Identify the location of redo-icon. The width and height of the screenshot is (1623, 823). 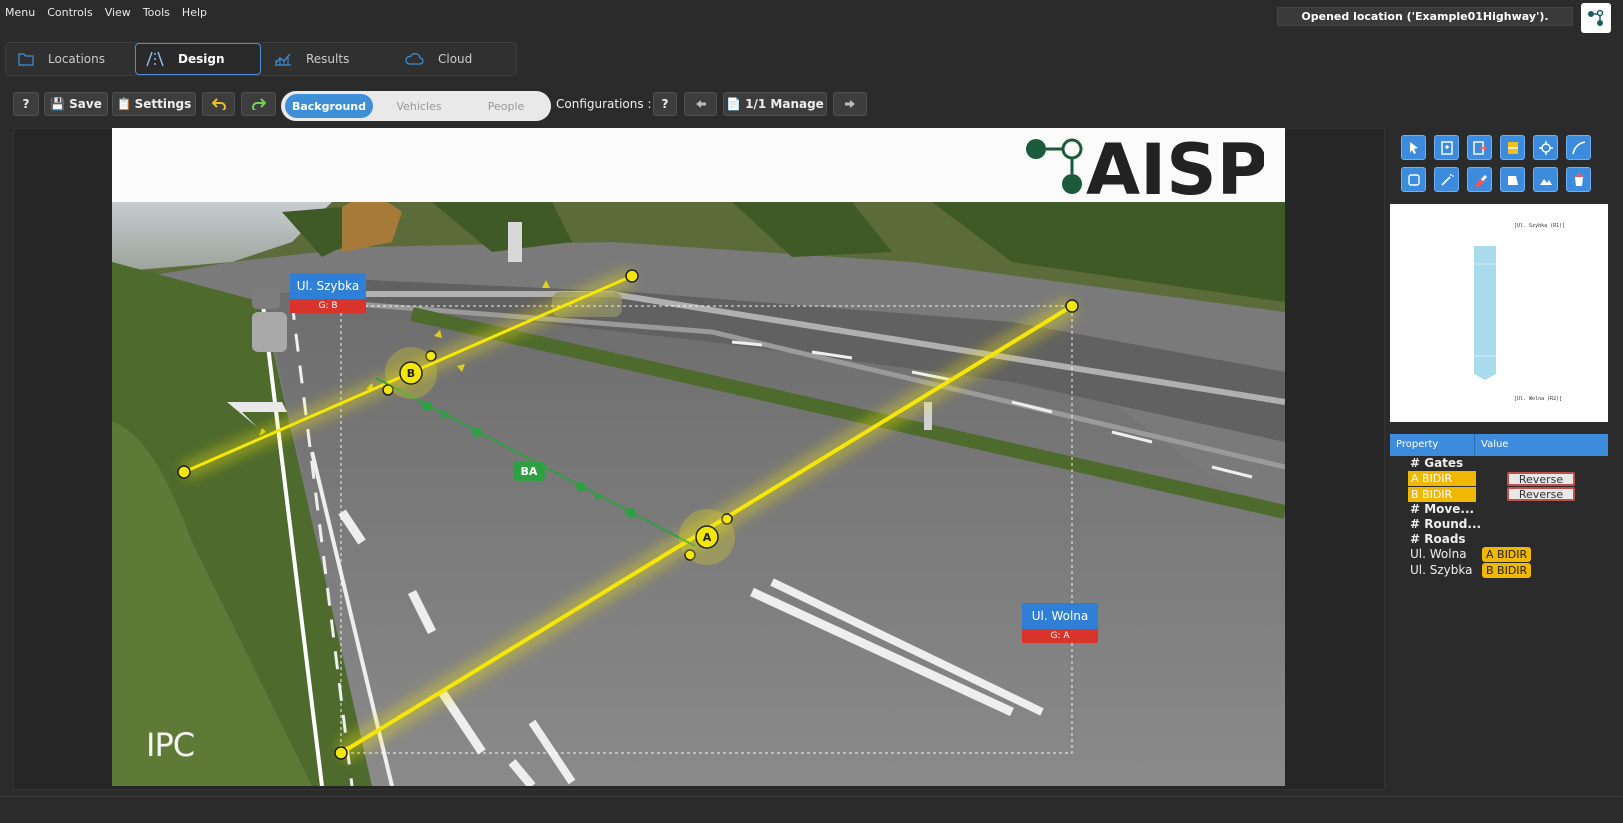
(258, 104).